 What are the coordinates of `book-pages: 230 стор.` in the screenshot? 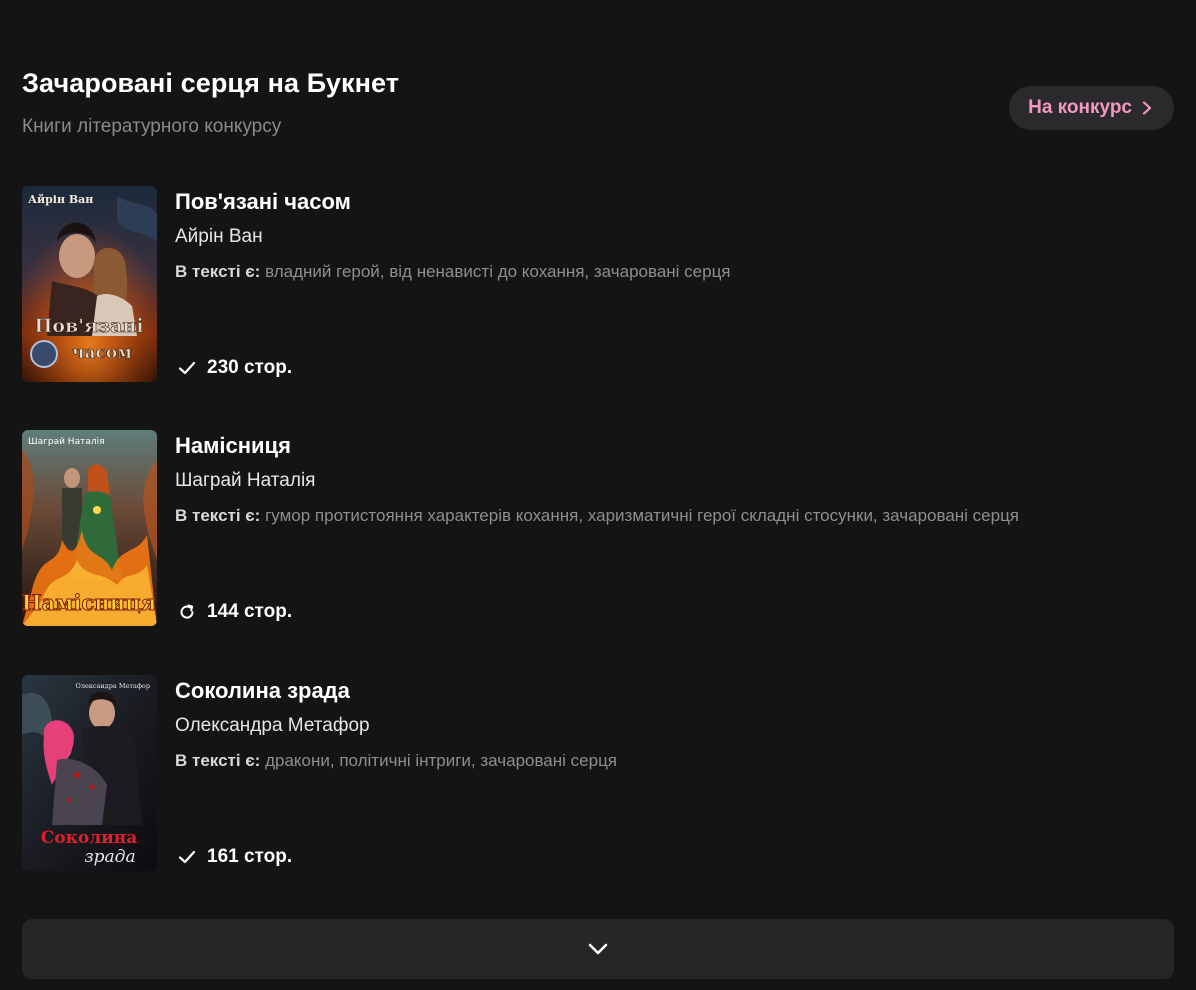 It's located at (234, 368).